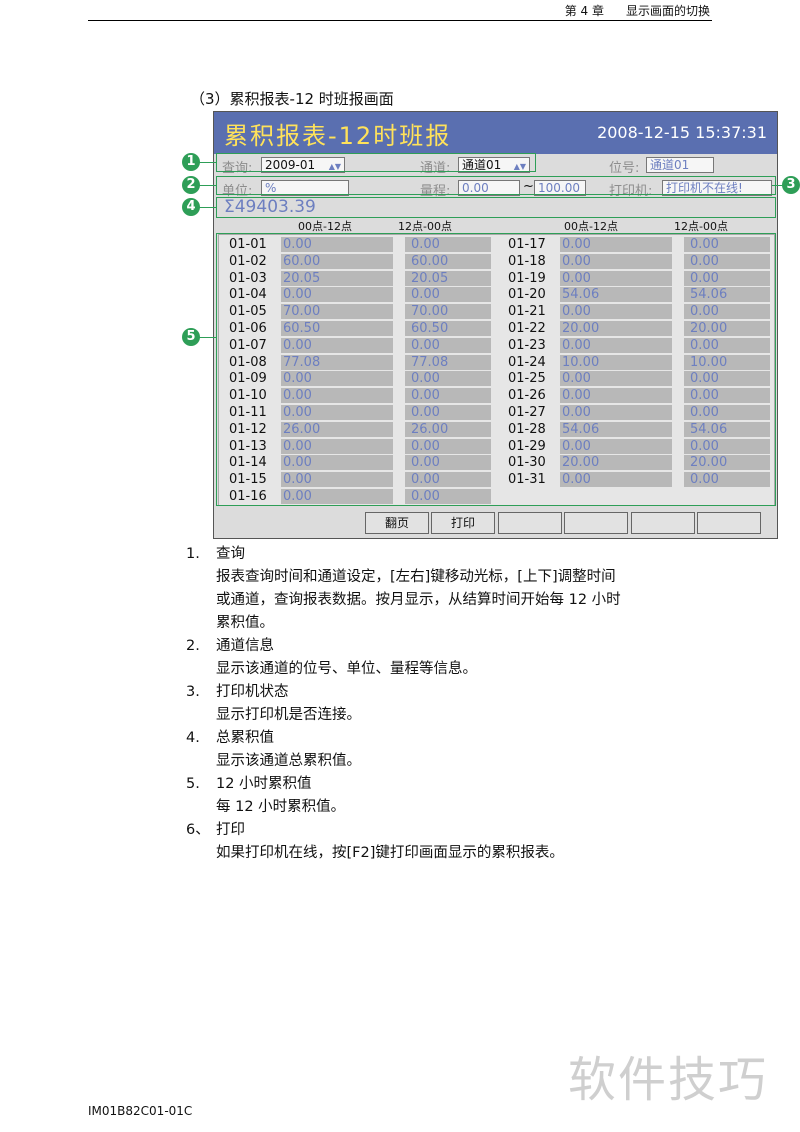  I want to click on list-item-title: 通道信息, so click(245, 646).